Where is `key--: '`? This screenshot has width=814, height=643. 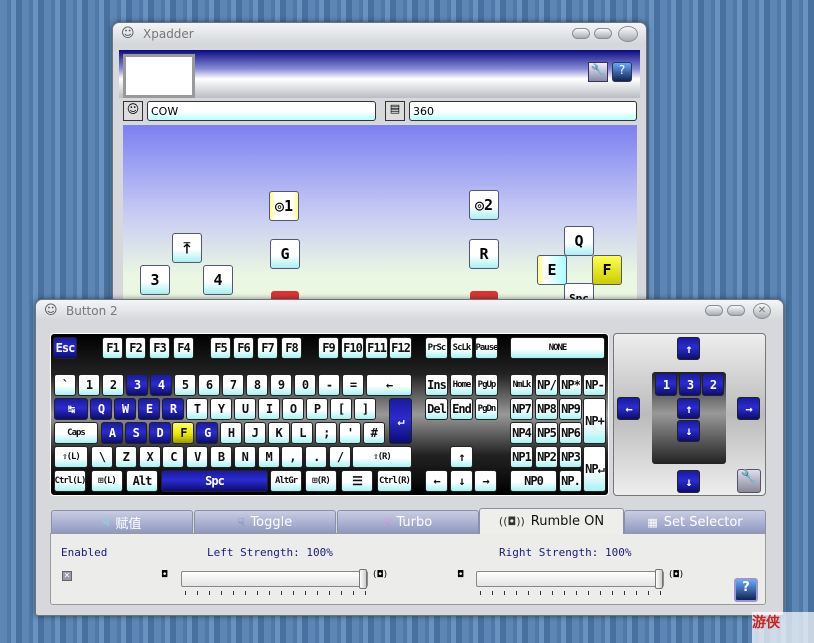
key--: ' is located at coordinates (350, 433).